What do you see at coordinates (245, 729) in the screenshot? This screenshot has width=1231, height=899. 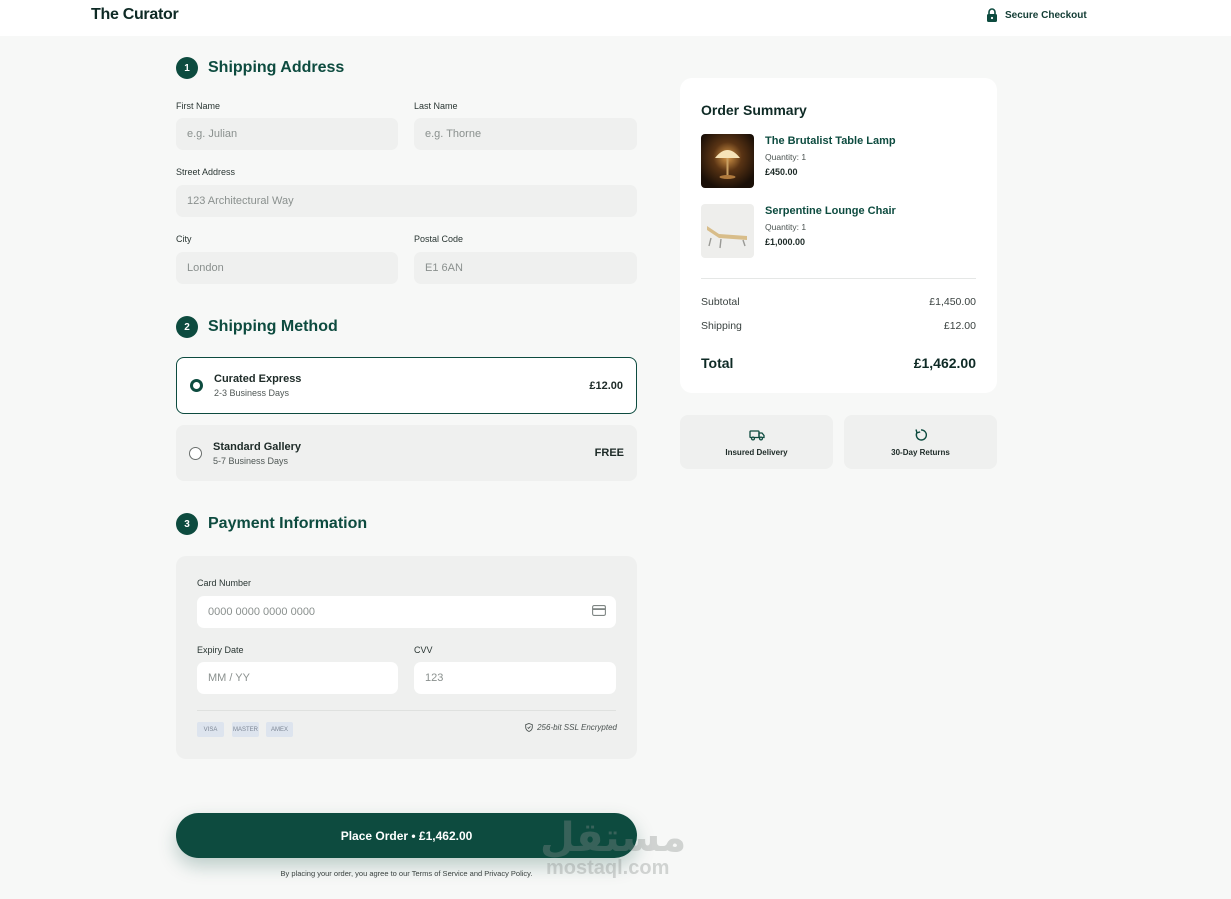 I see `mastercard-badge: MASTER` at bounding box center [245, 729].